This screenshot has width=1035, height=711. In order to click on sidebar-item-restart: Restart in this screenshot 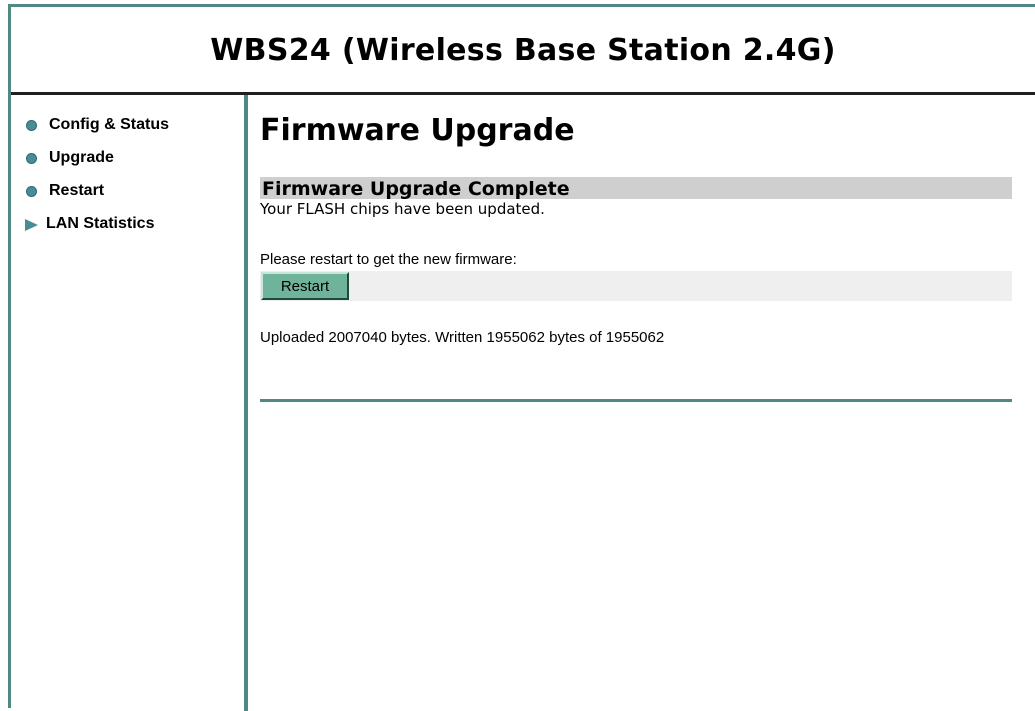, I will do `click(96, 197)`.